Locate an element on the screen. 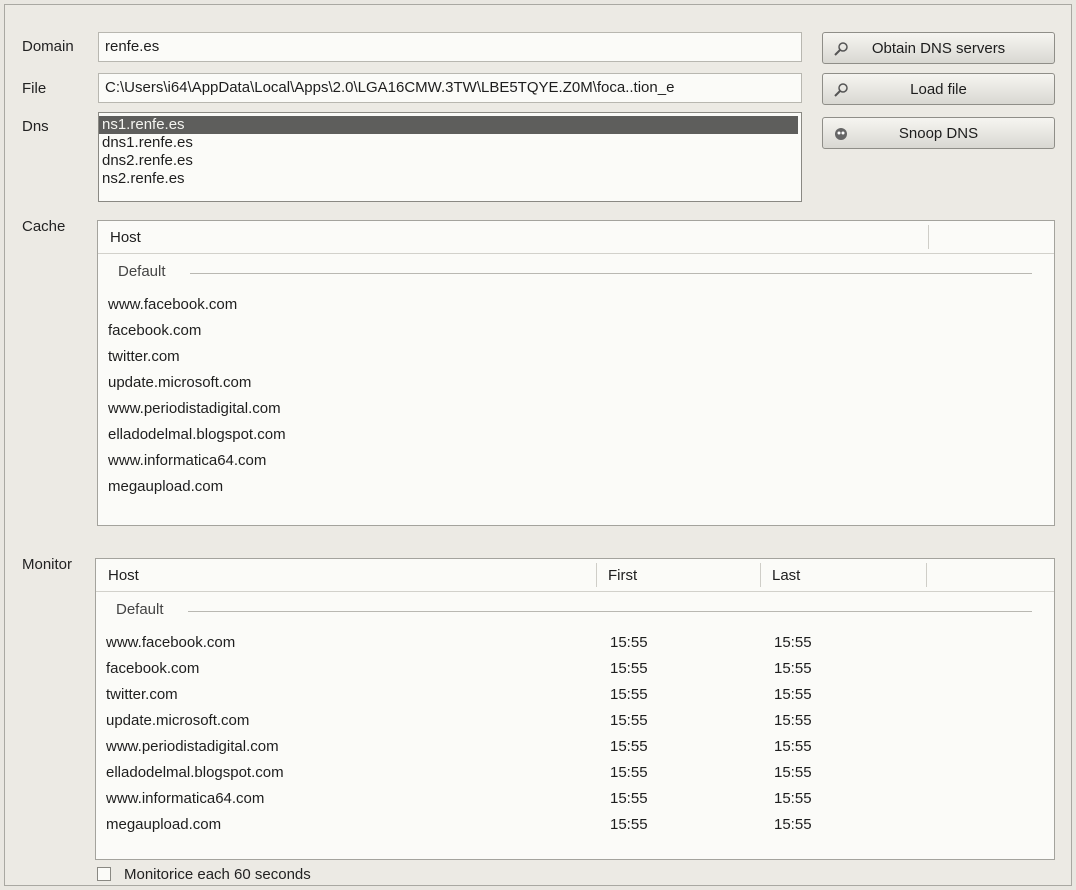 The image size is (1076, 890). domain-input: renfe.es is located at coordinates (450, 47).